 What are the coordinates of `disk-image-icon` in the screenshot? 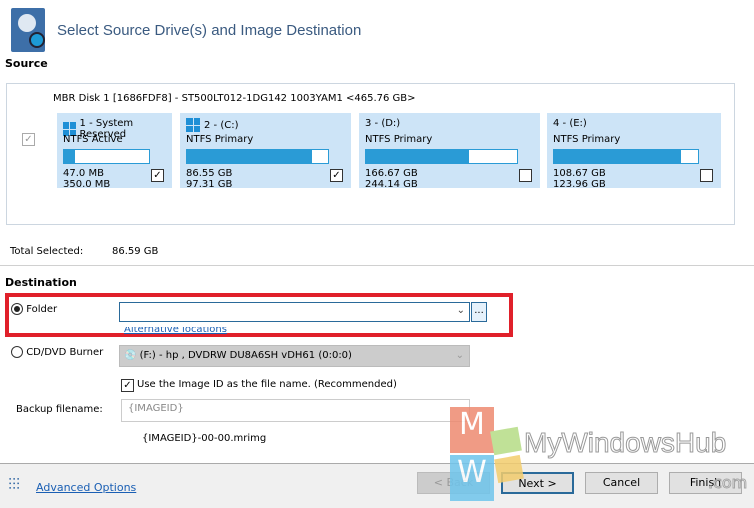 It's located at (28, 30).